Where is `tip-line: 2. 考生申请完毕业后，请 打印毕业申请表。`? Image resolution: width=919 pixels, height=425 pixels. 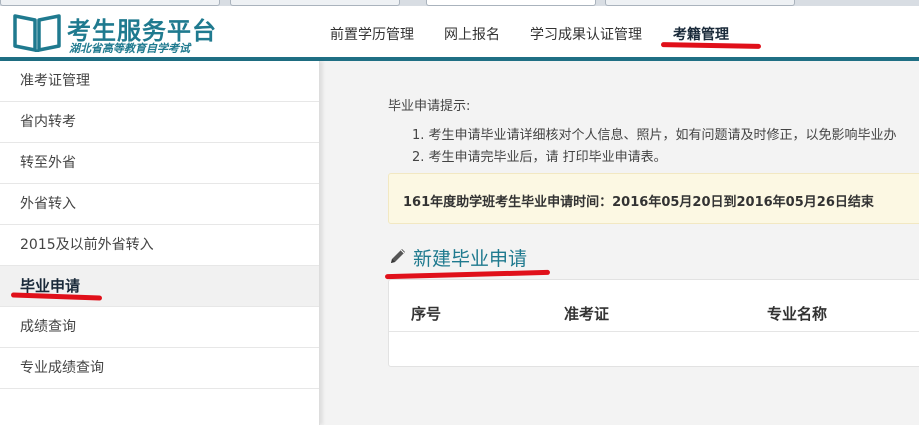 tip-line: 2. 考生申请完毕业后，请 打印毕业申请表。 is located at coordinates (539, 157).